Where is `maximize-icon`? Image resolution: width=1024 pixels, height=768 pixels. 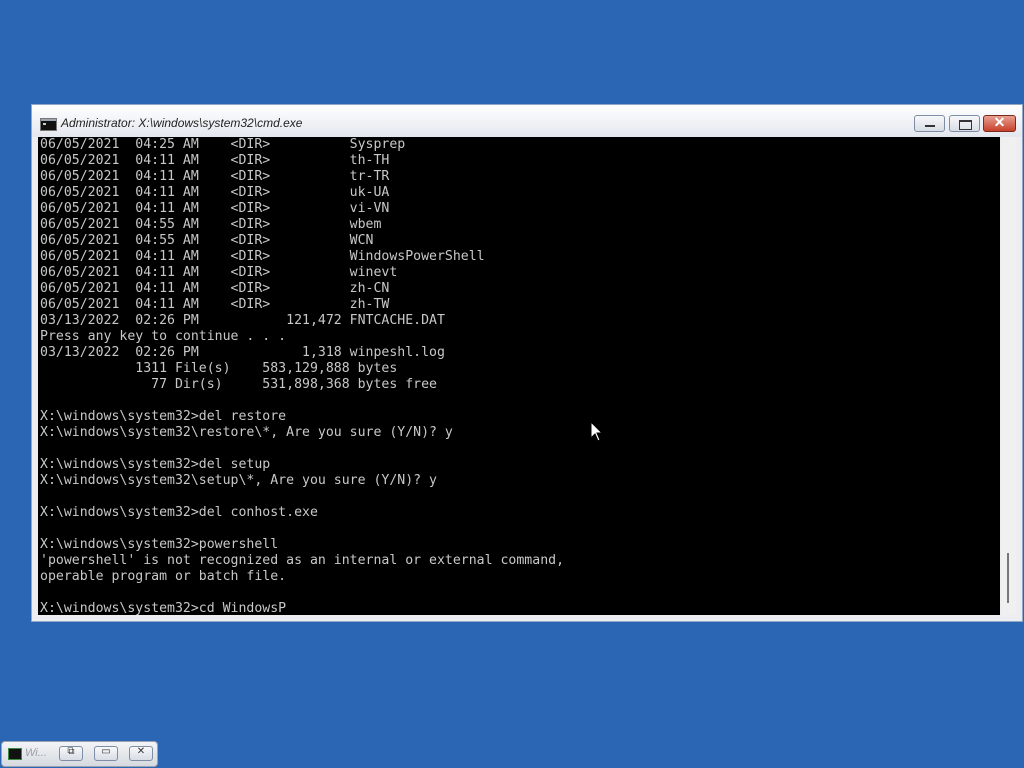 maximize-icon is located at coordinates (965, 125).